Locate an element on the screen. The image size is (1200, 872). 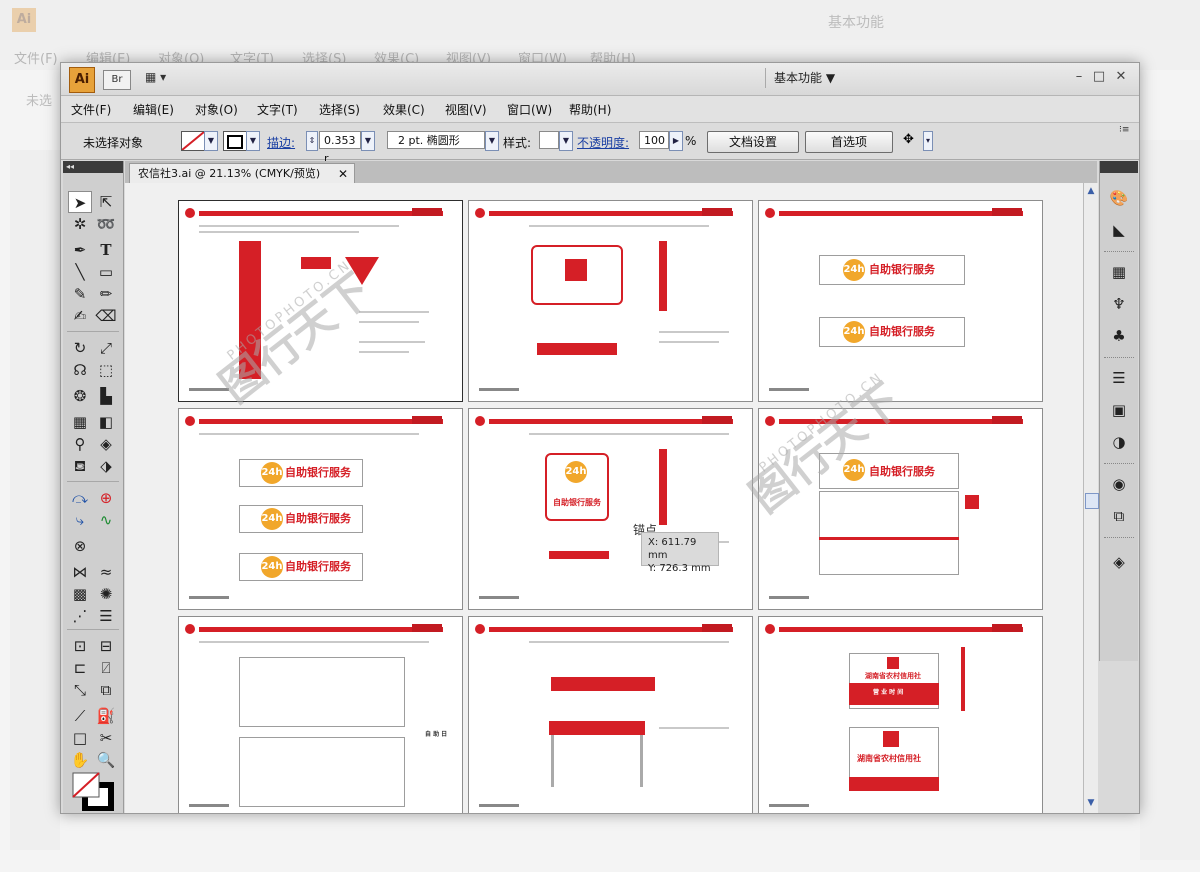
envelope-tool-icon: ⋈ is located at coordinates (80, 572).